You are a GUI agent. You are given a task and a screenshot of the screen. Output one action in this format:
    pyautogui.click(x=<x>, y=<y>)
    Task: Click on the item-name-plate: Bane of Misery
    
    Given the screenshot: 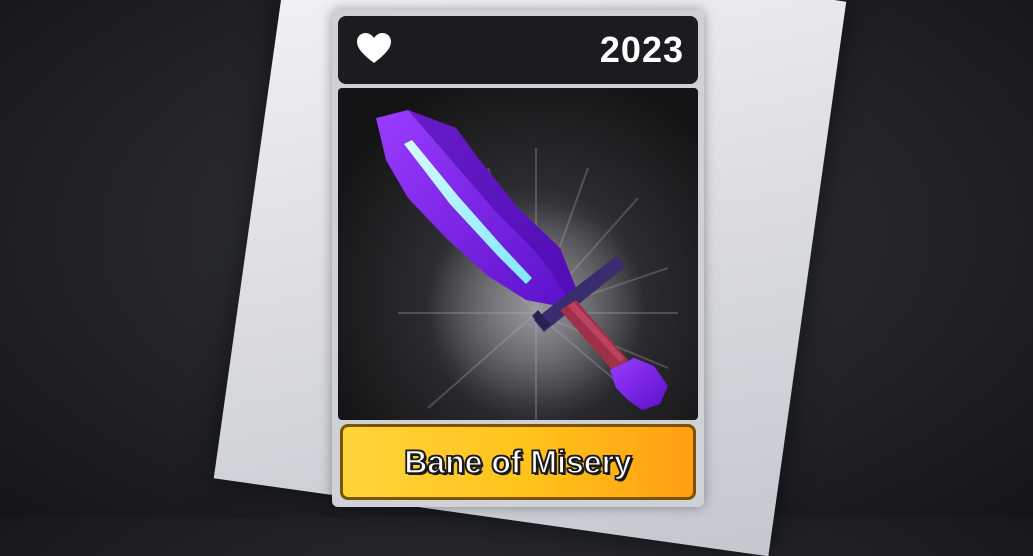 What is the action you would take?
    pyautogui.click(x=518, y=462)
    